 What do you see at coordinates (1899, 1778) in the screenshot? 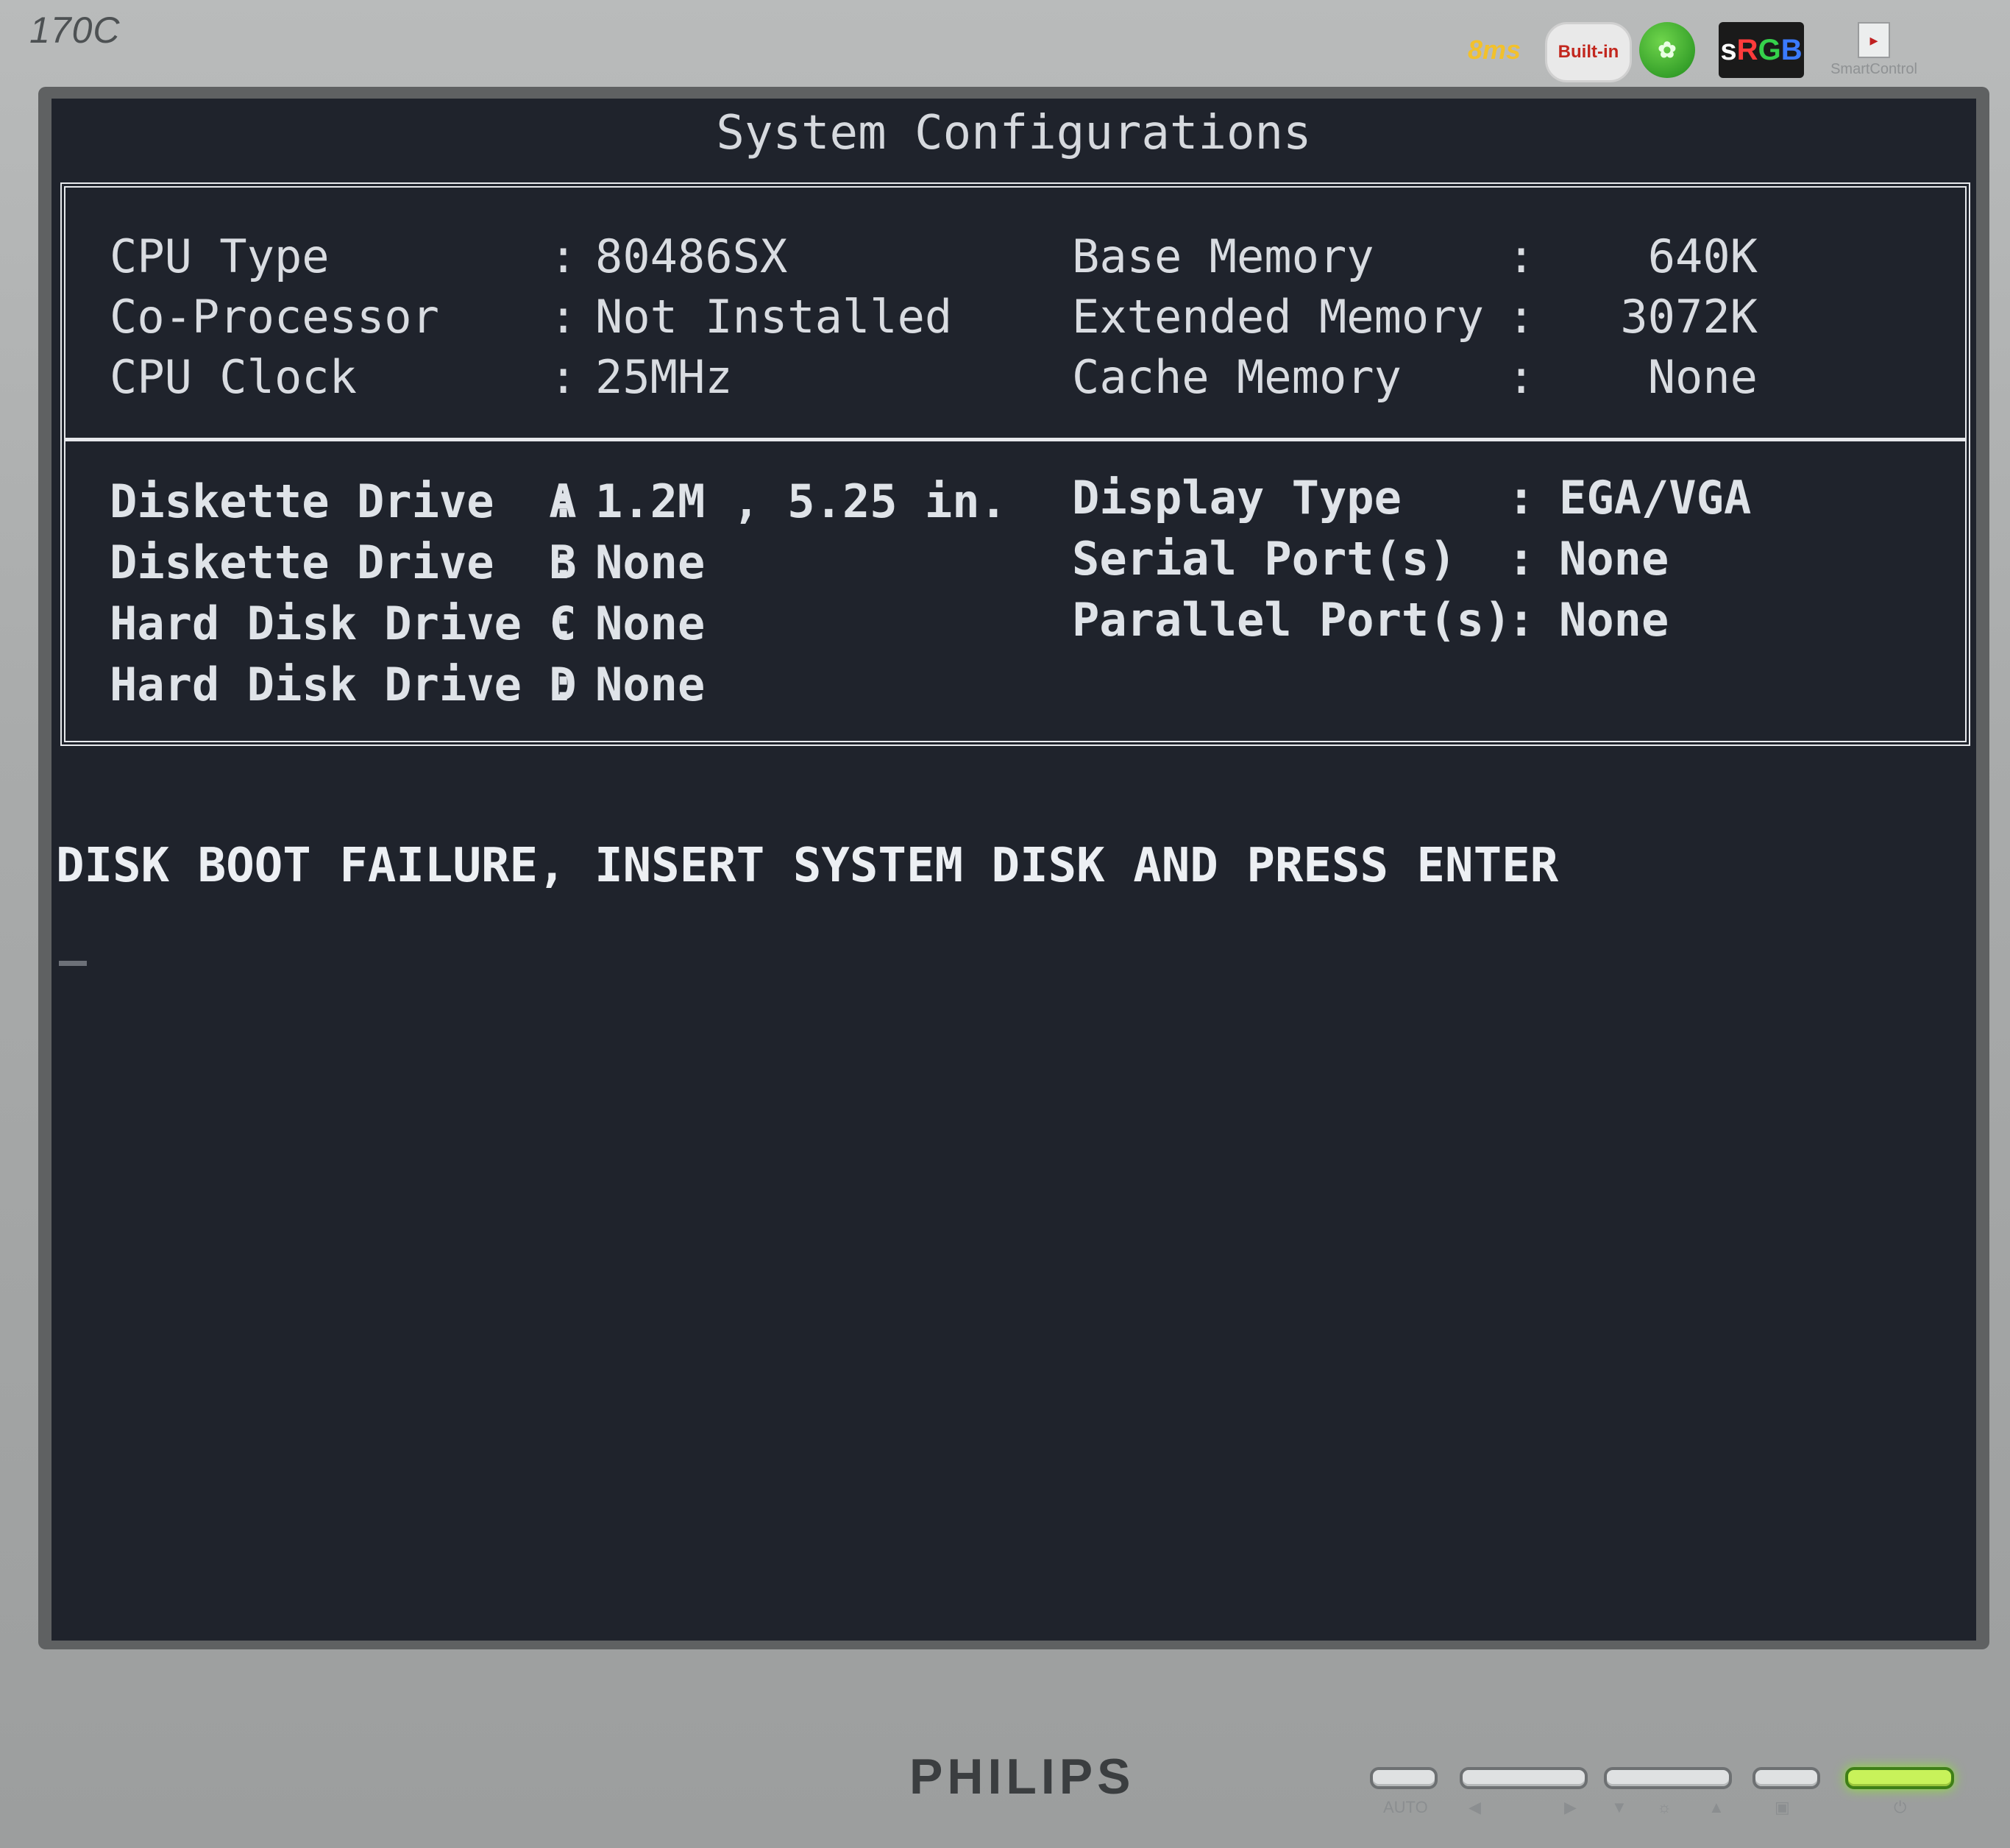
I see `power-button` at bounding box center [1899, 1778].